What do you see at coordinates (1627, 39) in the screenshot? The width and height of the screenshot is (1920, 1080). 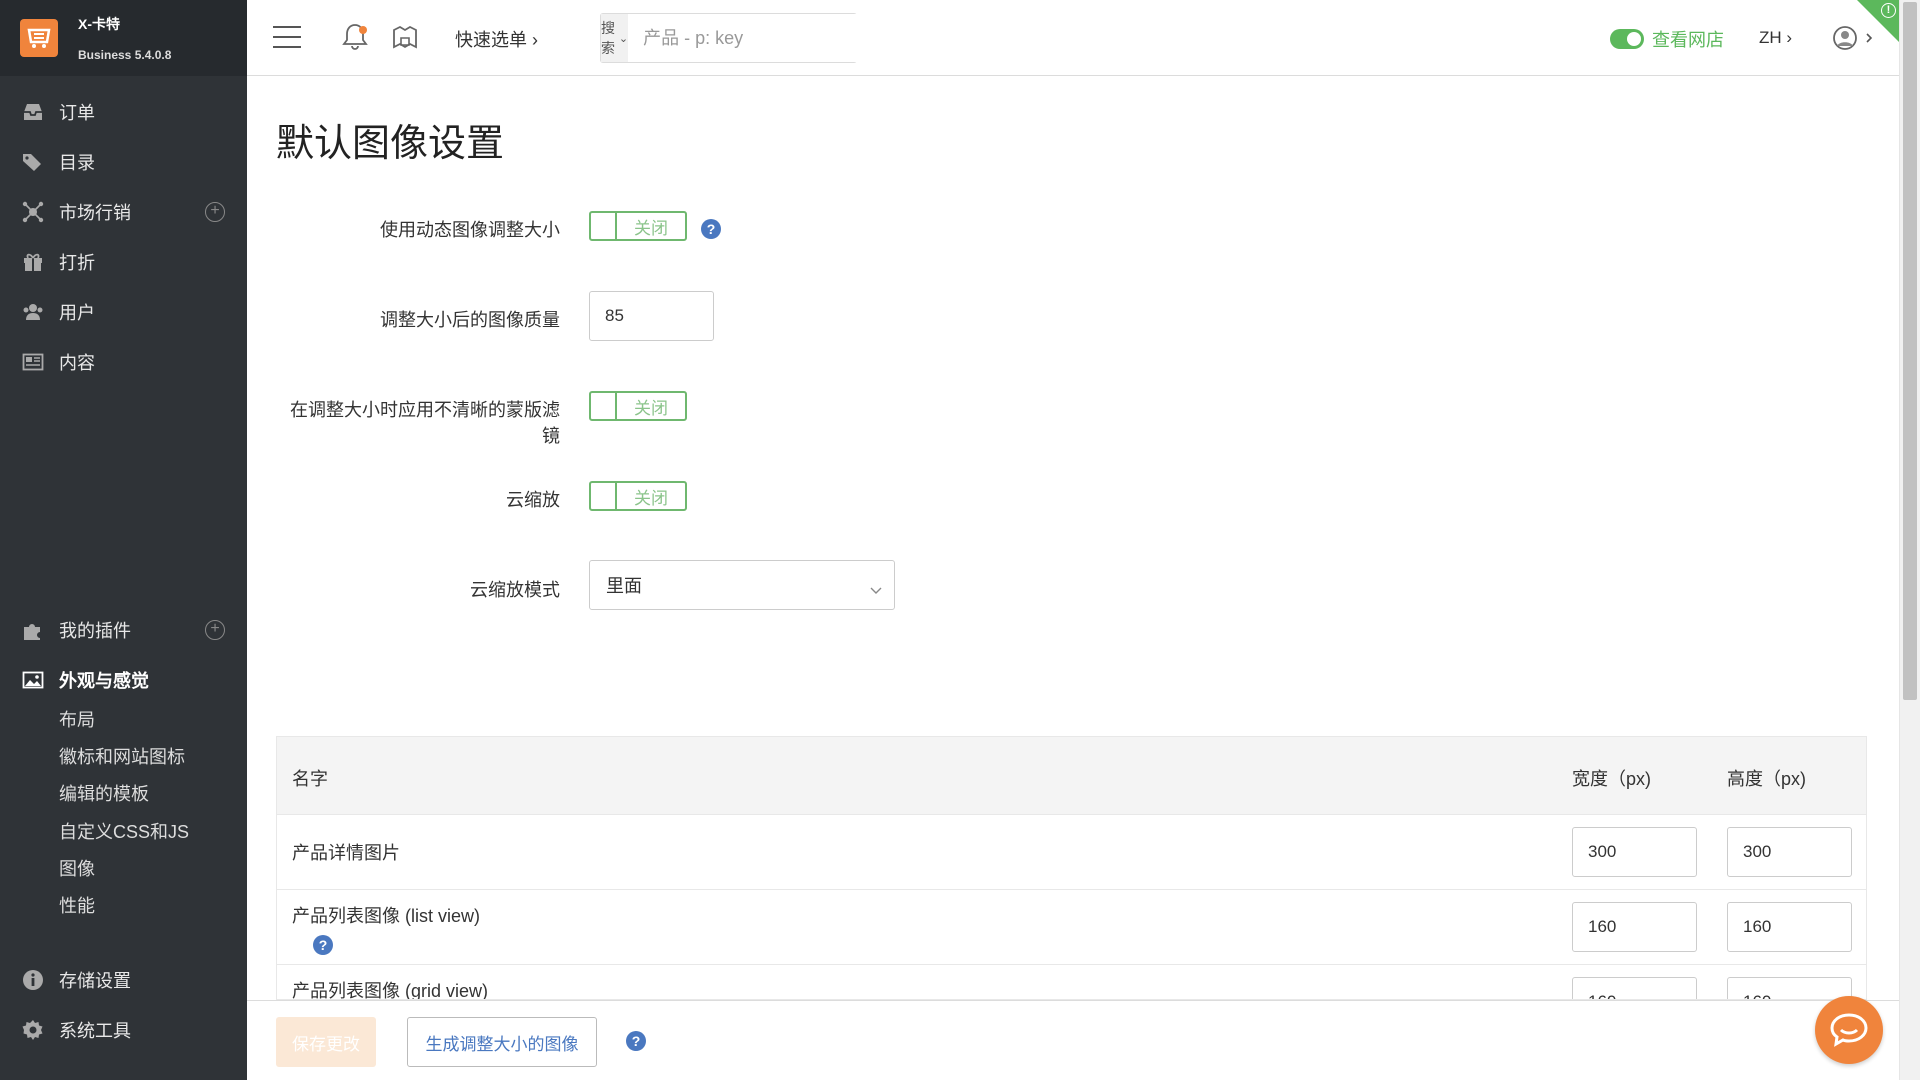 I see `store-online-toggle` at bounding box center [1627, 39].